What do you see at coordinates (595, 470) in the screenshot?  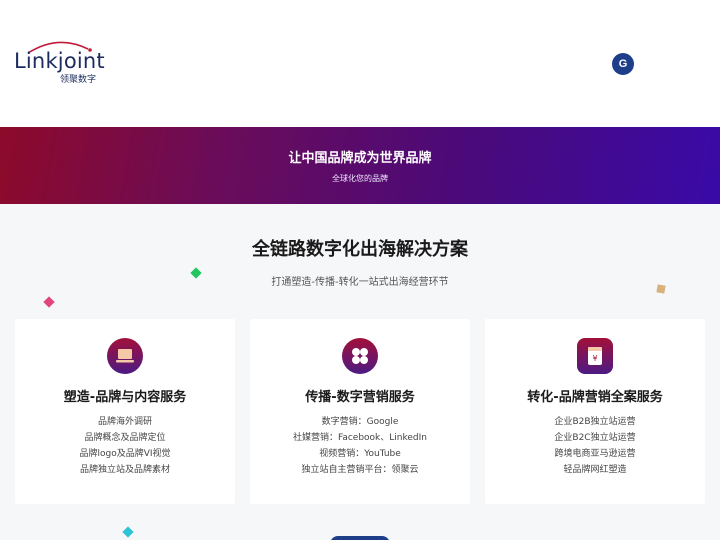 I see `list-item: 轻品牌网红塑造` at bounding box center [595, 470].